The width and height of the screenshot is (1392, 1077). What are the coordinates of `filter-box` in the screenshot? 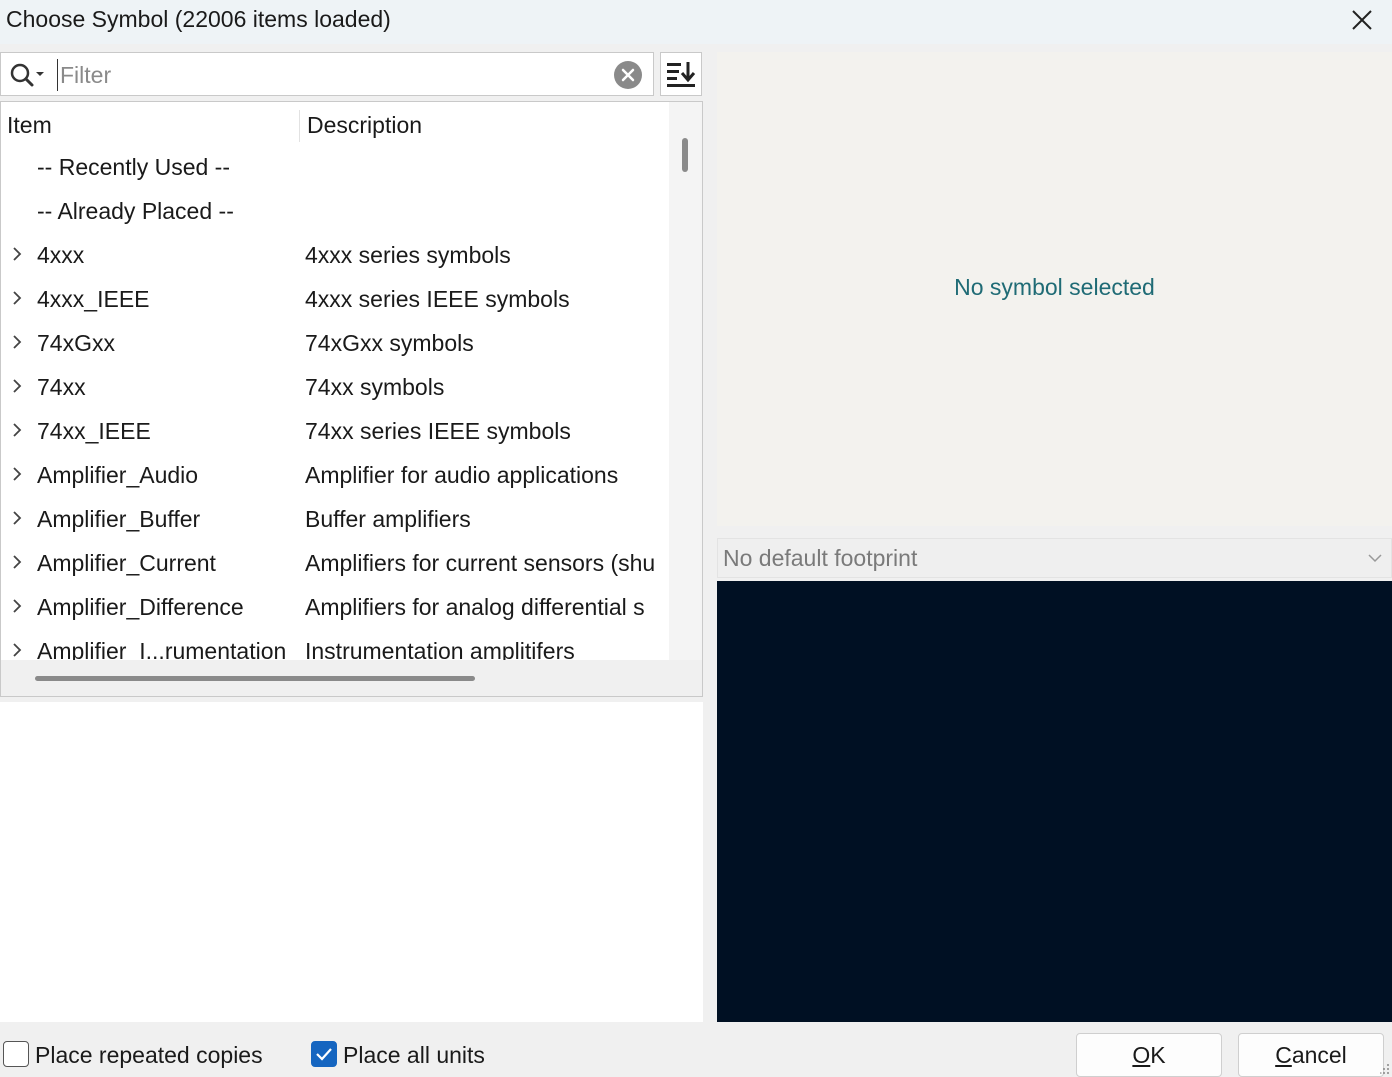 It's located at (327, 74).